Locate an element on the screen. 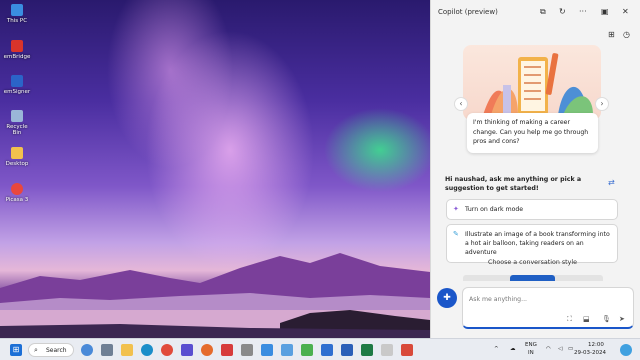 The image size is (640, 360). firefox-icon is located at coordinates (207, 350).